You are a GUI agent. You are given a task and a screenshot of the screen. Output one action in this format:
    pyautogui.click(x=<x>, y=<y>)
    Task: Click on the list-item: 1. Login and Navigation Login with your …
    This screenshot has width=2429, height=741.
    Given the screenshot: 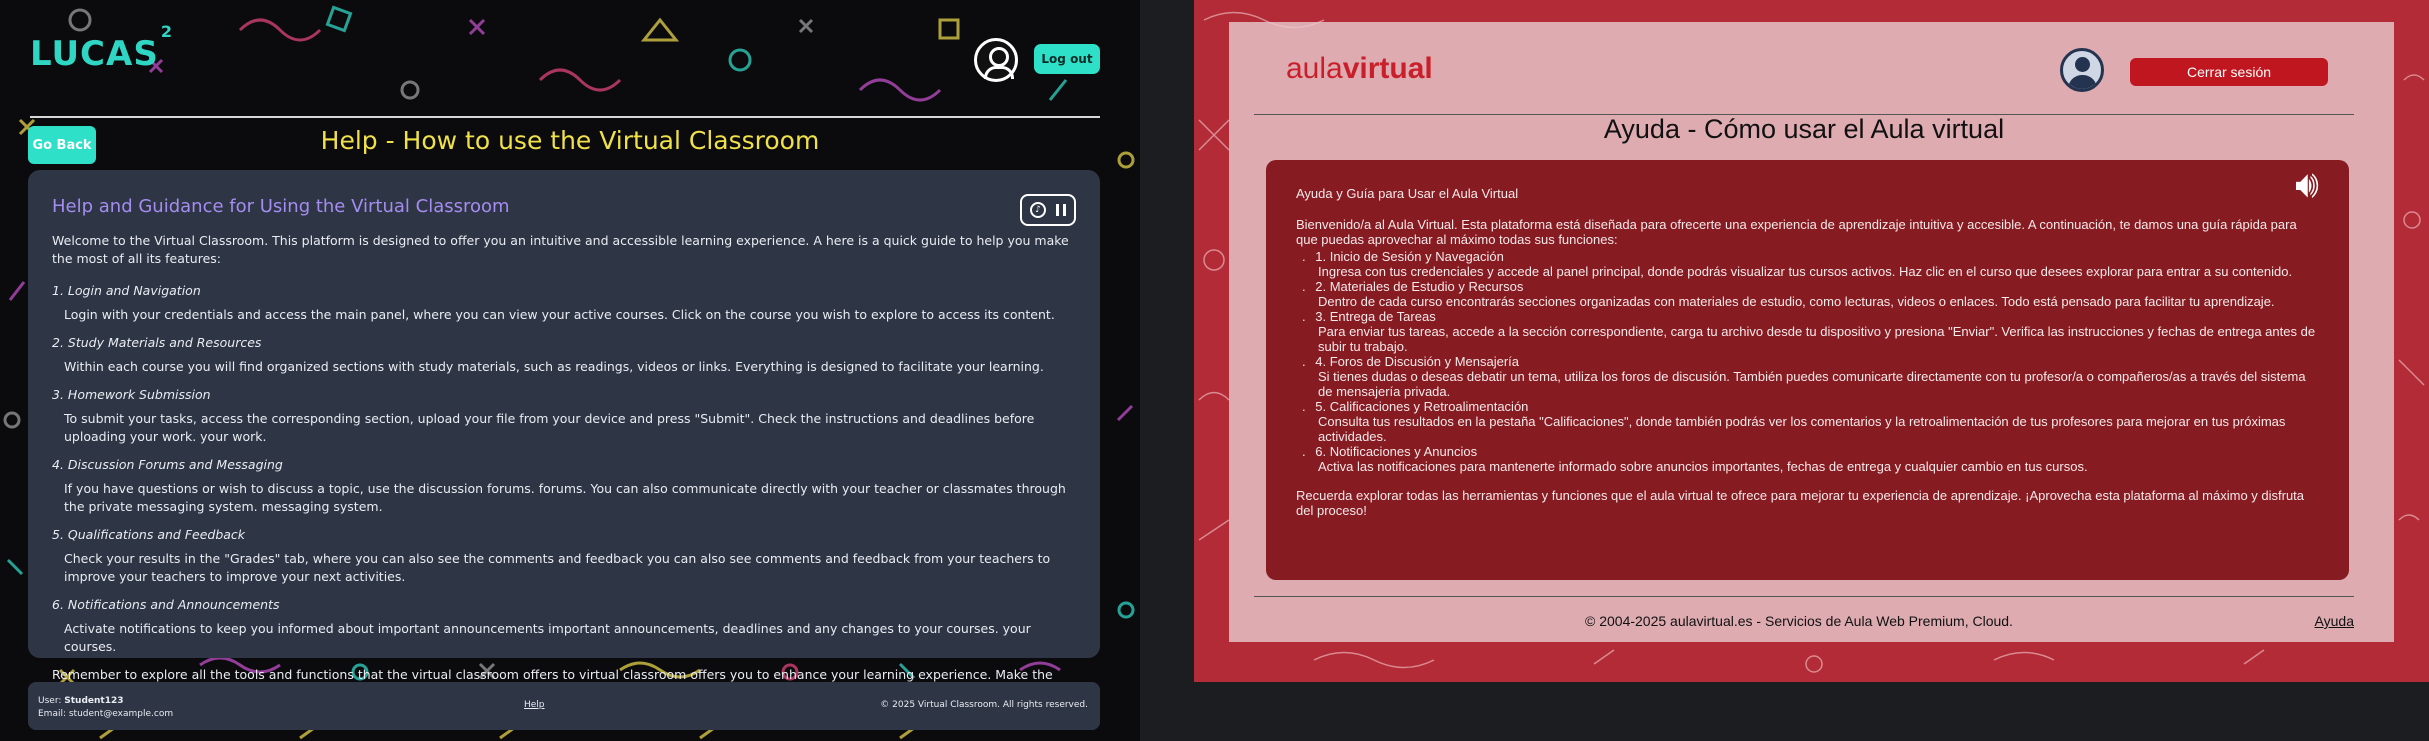 What is the action you would take?
    pyautogui.click(x=564, y=303)
    